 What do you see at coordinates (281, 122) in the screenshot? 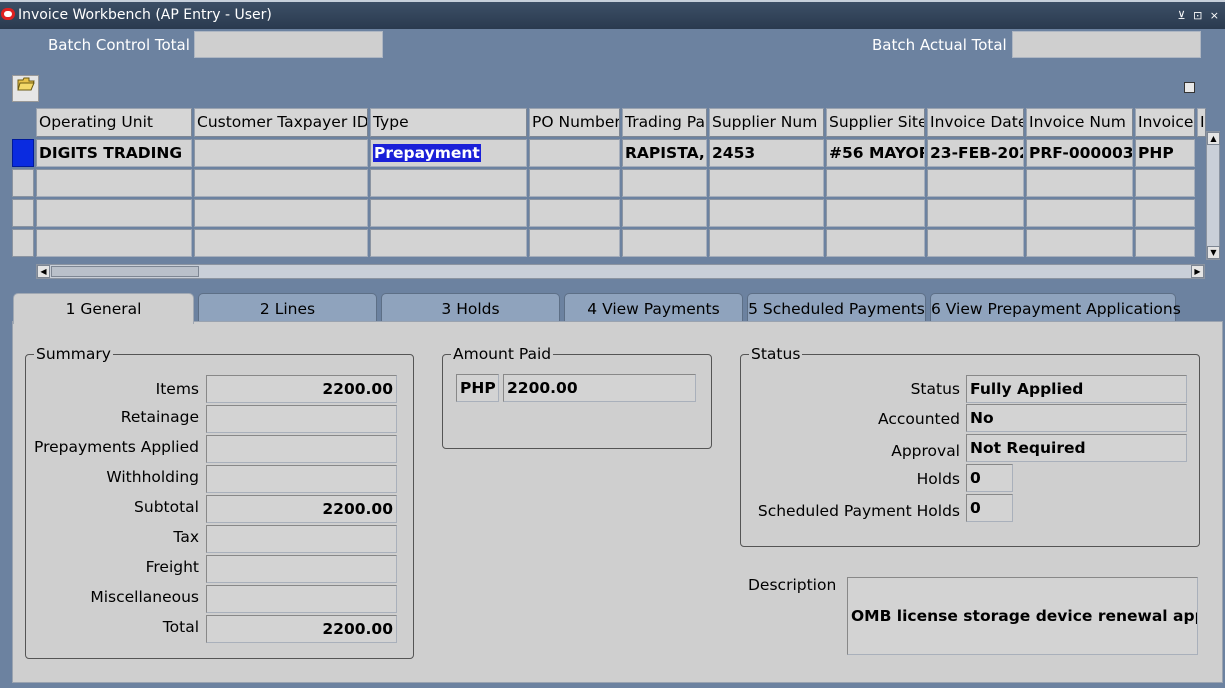
I see `col-customer-taxpayer-id: Customer Taxpayer ID` at bounding box center [281, 122].